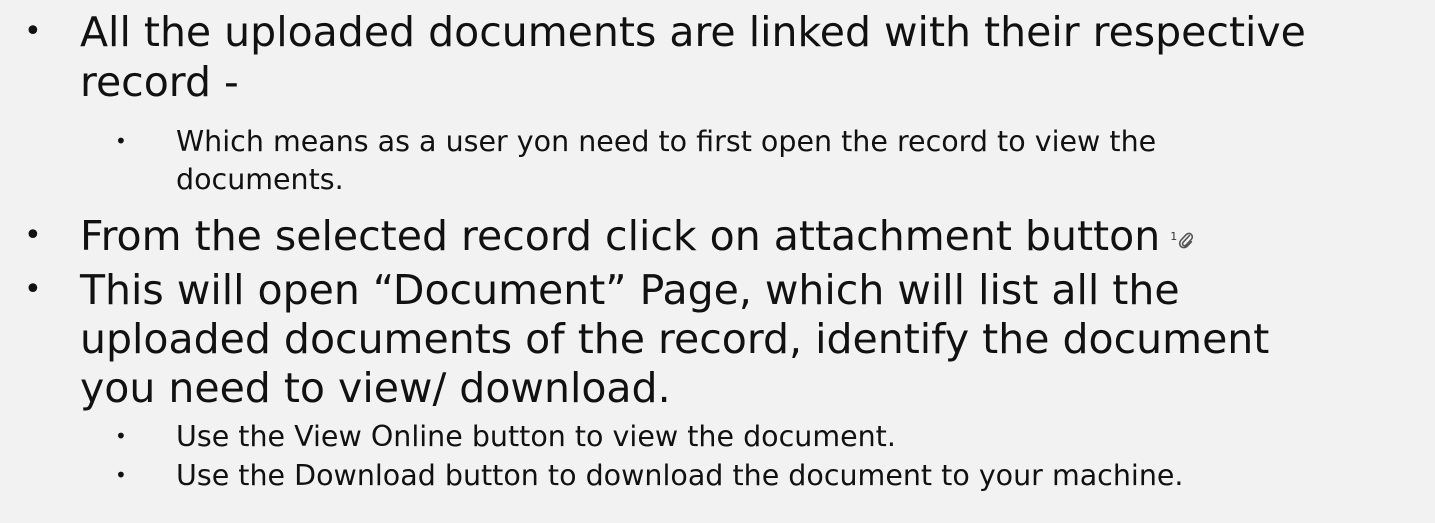  Describe the element at coordinates (1174, 236) in the screenshot. I see `attachment-count: 1` at that location.